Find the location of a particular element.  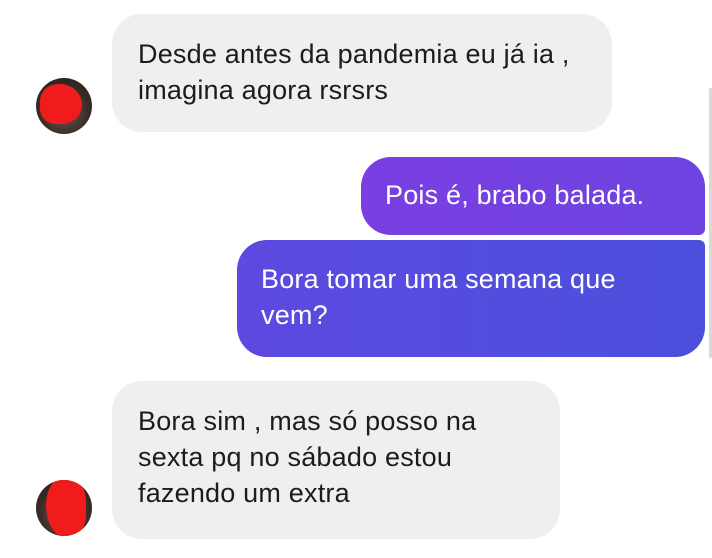

message-bubble-outgoing: Pois é, brabo balada. is located at coordinates (533, 196).